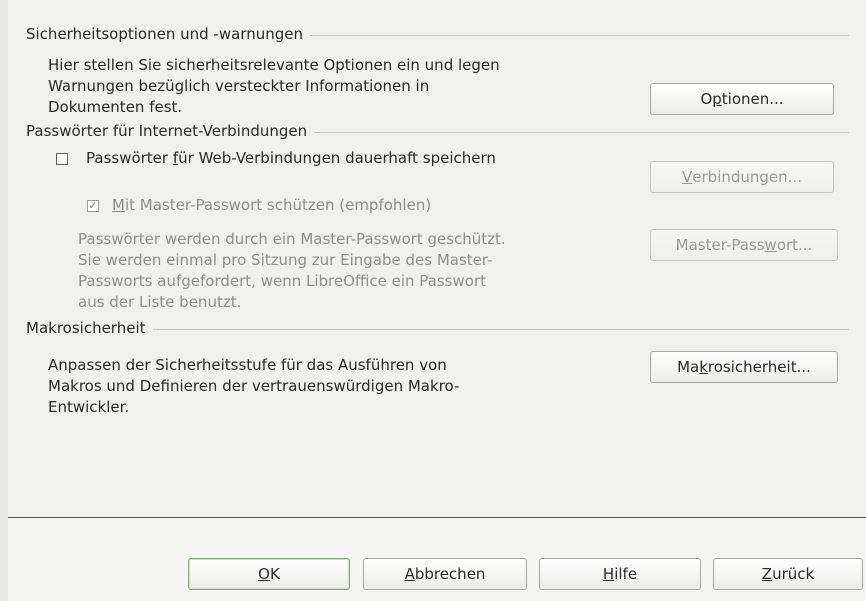  What do you see at coordinates (86, 328) in the screenshot?
I see `macro-section-title: Makrosicherheit` at bounding box center [86, 328].